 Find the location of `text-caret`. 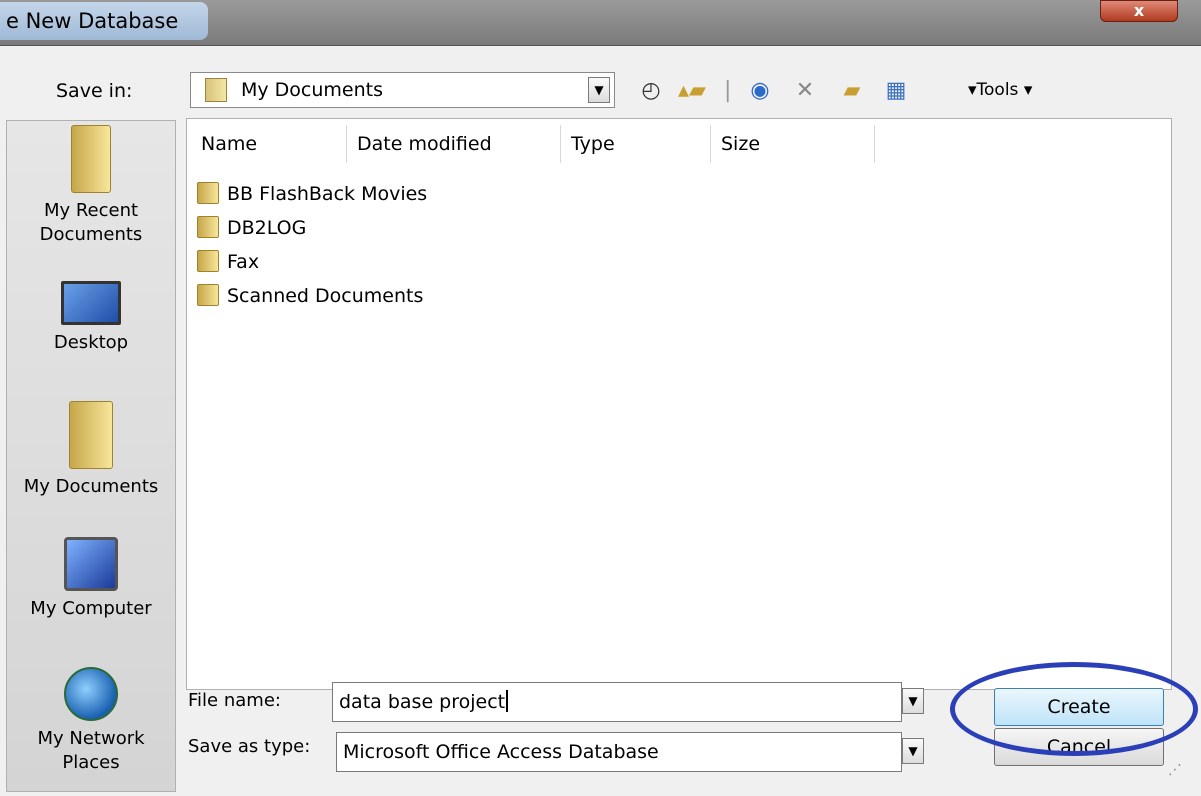

text-caret is located at coordinates (507, 701).